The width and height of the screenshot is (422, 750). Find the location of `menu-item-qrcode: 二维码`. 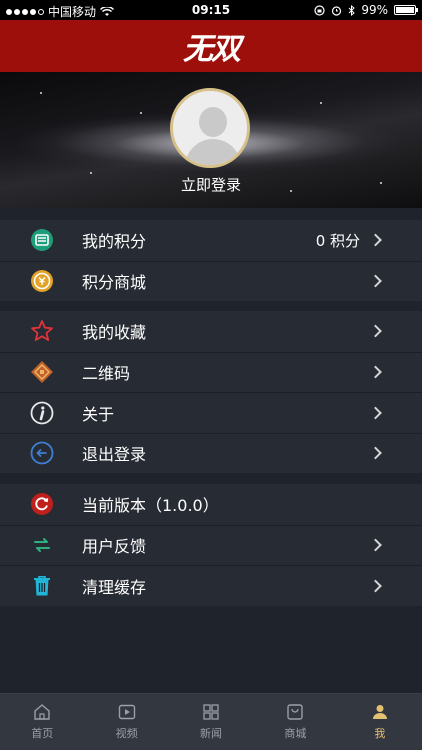

menu-item-qrcode: 二维码 is located at coordinates (211, 372).